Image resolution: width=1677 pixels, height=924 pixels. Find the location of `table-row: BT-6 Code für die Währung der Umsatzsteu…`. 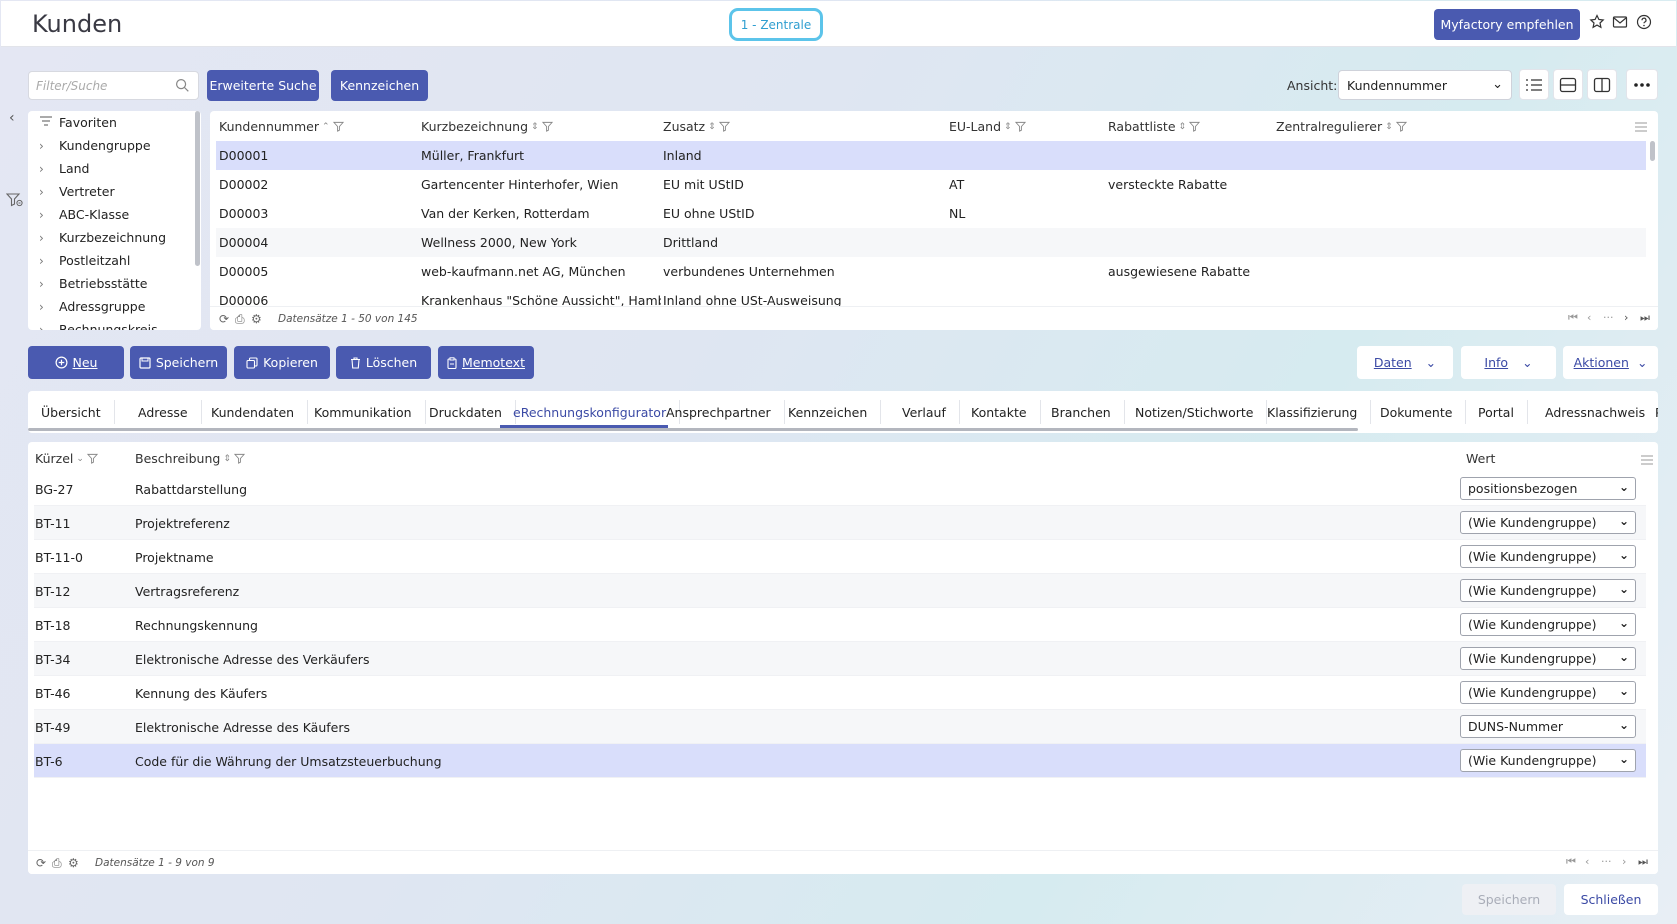

table-row: BT-6 Code für die Währung der Umsatzsteu… is located at coordinates (840, 761).